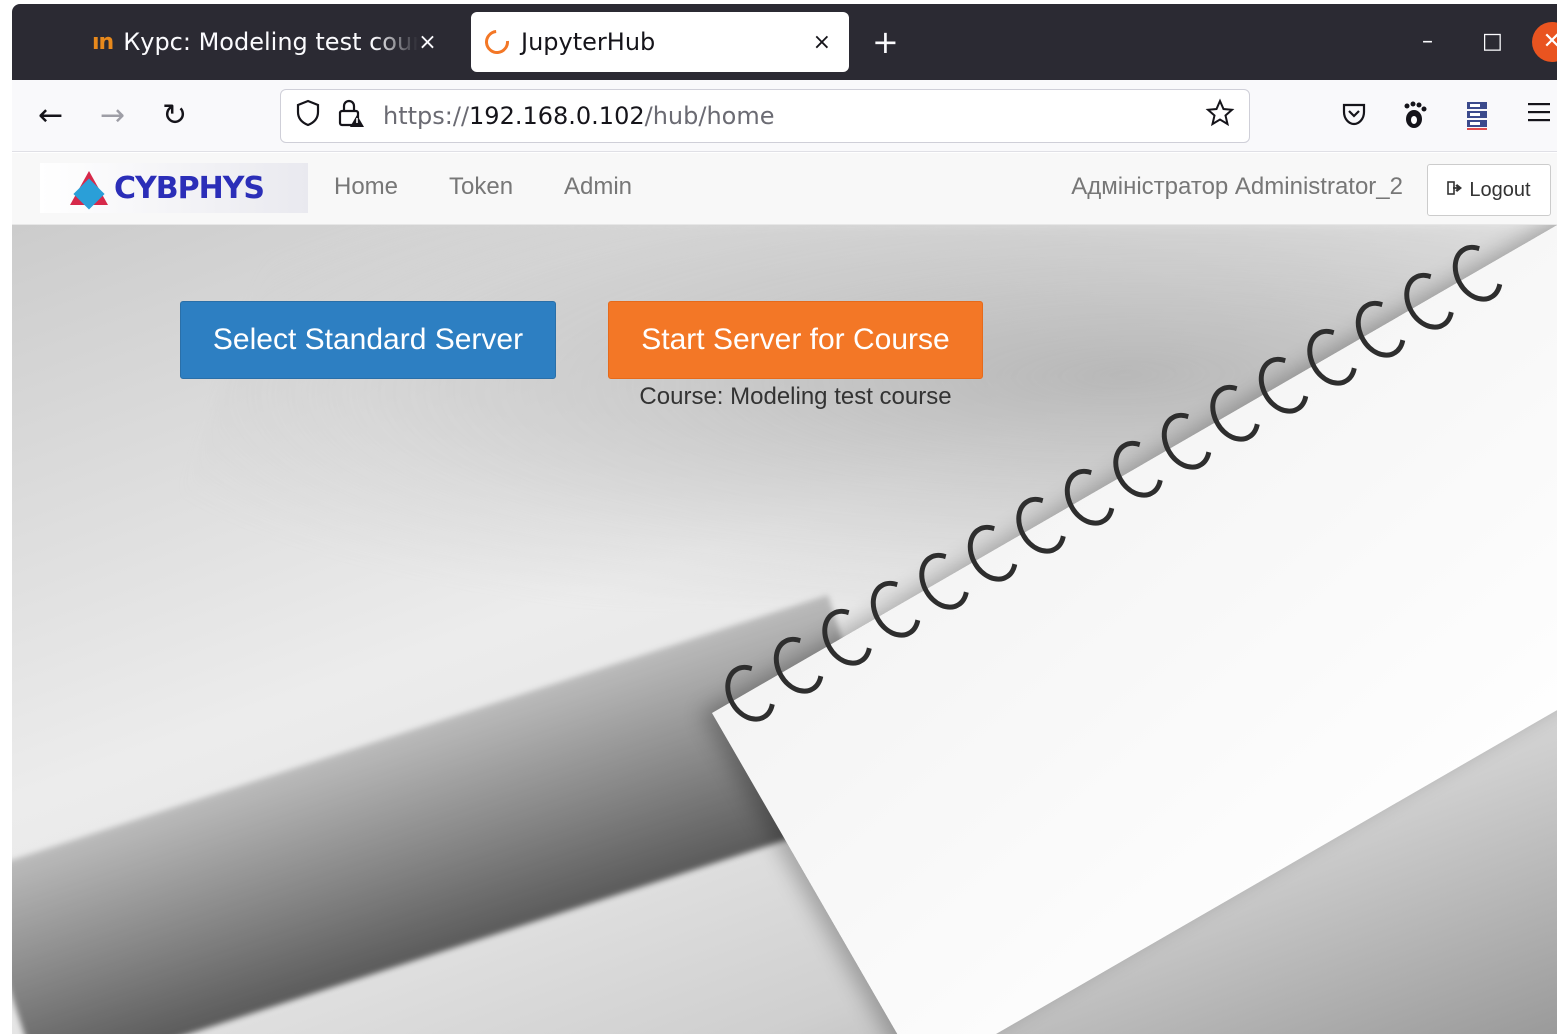  What do you see at coordinates (795, 396) in the screenshot?
I see `course-label: Course: Modeling test course` at bounding box center [795, 396].